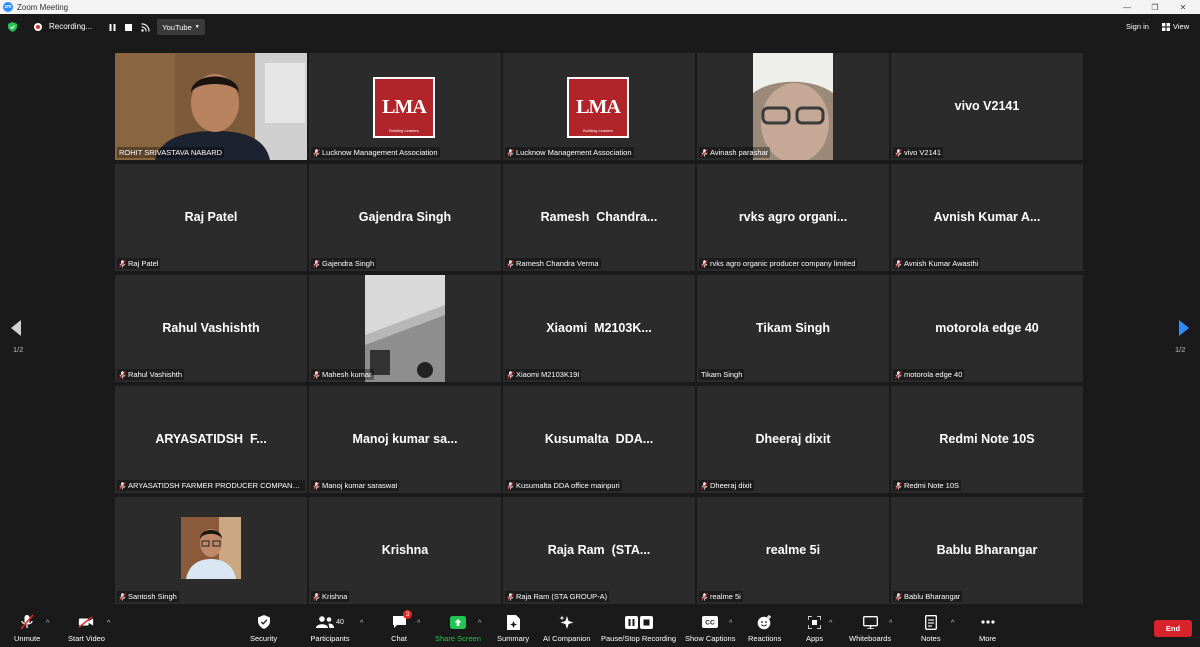 The width and height of the screenshot is (1200, 647). What do you see at coordinates (108, 623) in the screenshot?
I see `video-options-chevron-icon: ^` at bounding box center [108, 623].